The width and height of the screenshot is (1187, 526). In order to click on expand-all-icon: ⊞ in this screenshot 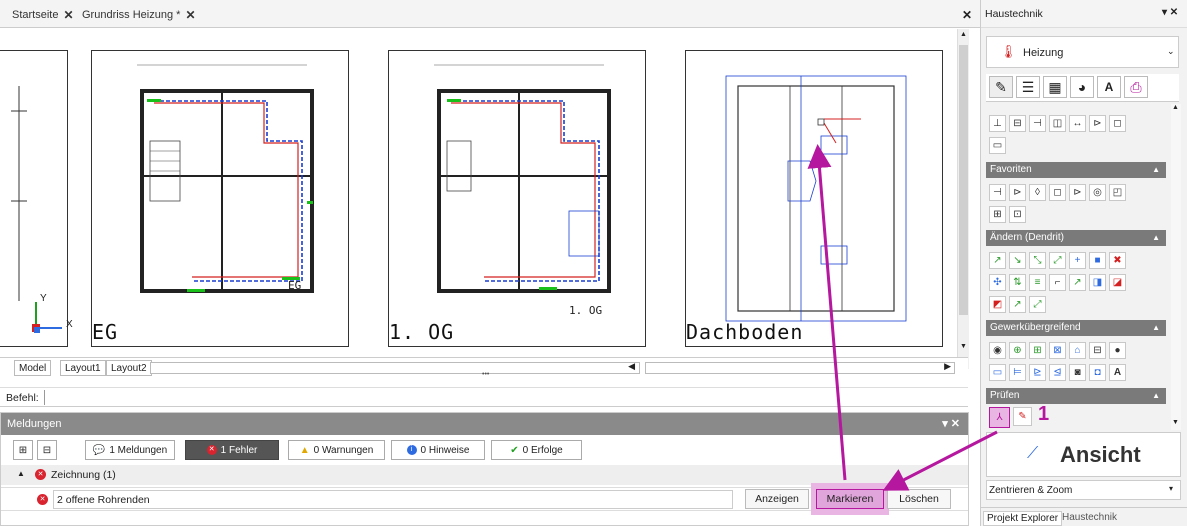, I will do `click(23, 450)`.